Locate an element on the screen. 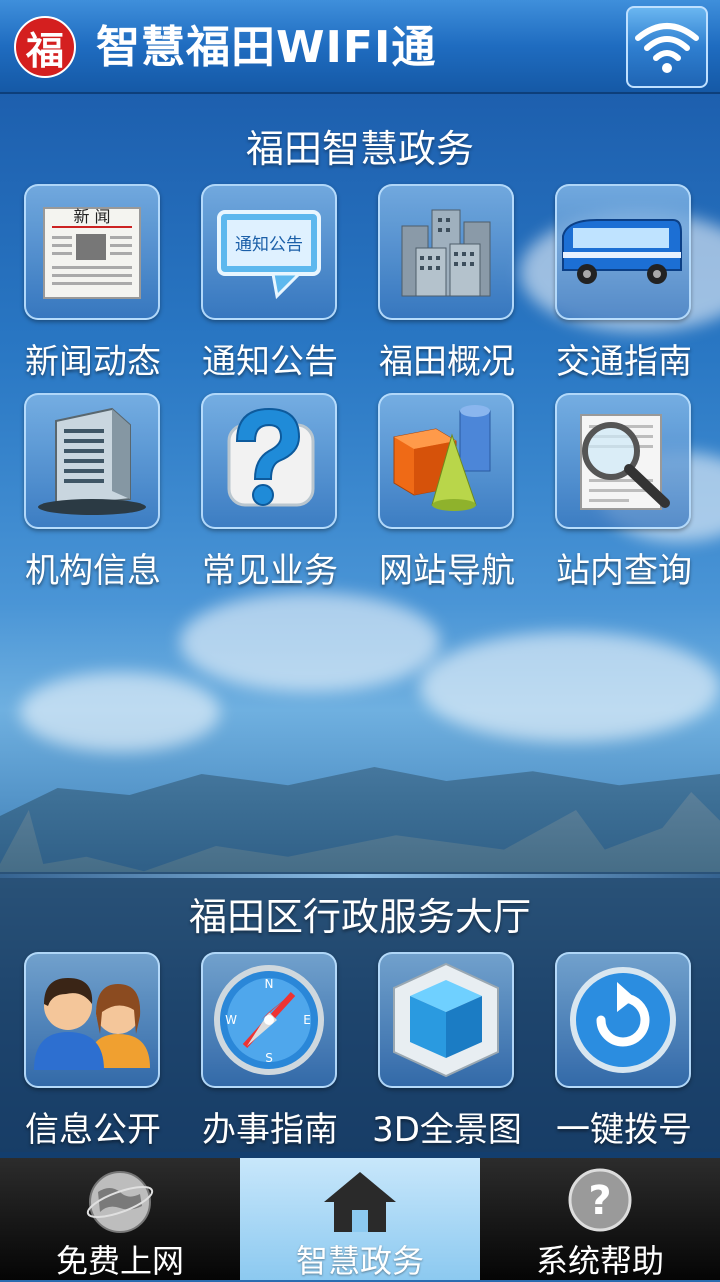 This screenshot has height=1282, width=720. tile-3d-panorama is located at coordinates (446, 1020).